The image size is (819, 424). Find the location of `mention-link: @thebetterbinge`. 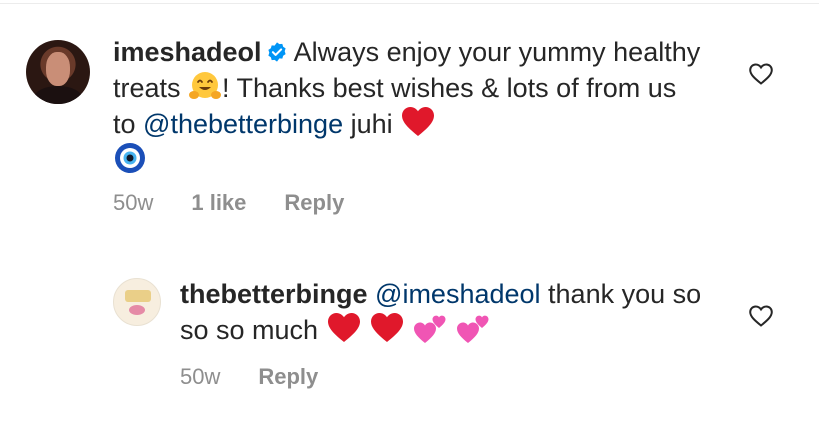

mention-link: @thebetterbinge is located at coordinates (243, 124).